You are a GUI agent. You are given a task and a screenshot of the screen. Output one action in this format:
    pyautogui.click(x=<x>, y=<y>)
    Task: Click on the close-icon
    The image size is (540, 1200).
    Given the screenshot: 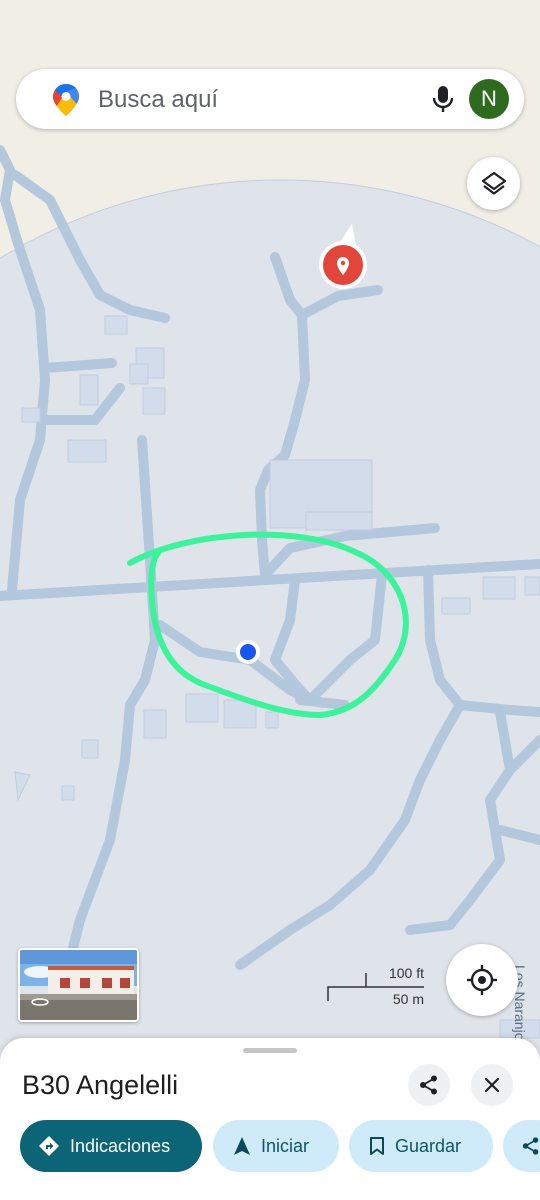 What is the action you would take?
    pyautogui.click(x=492, y=1085)
    